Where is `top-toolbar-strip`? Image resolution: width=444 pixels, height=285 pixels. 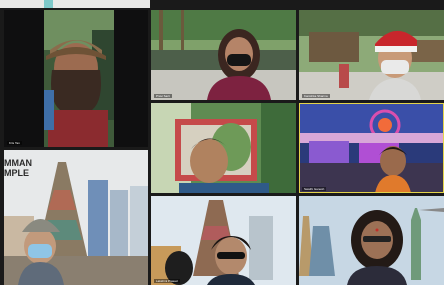
top-toolbar-strip is located at coordinates (75, 4).